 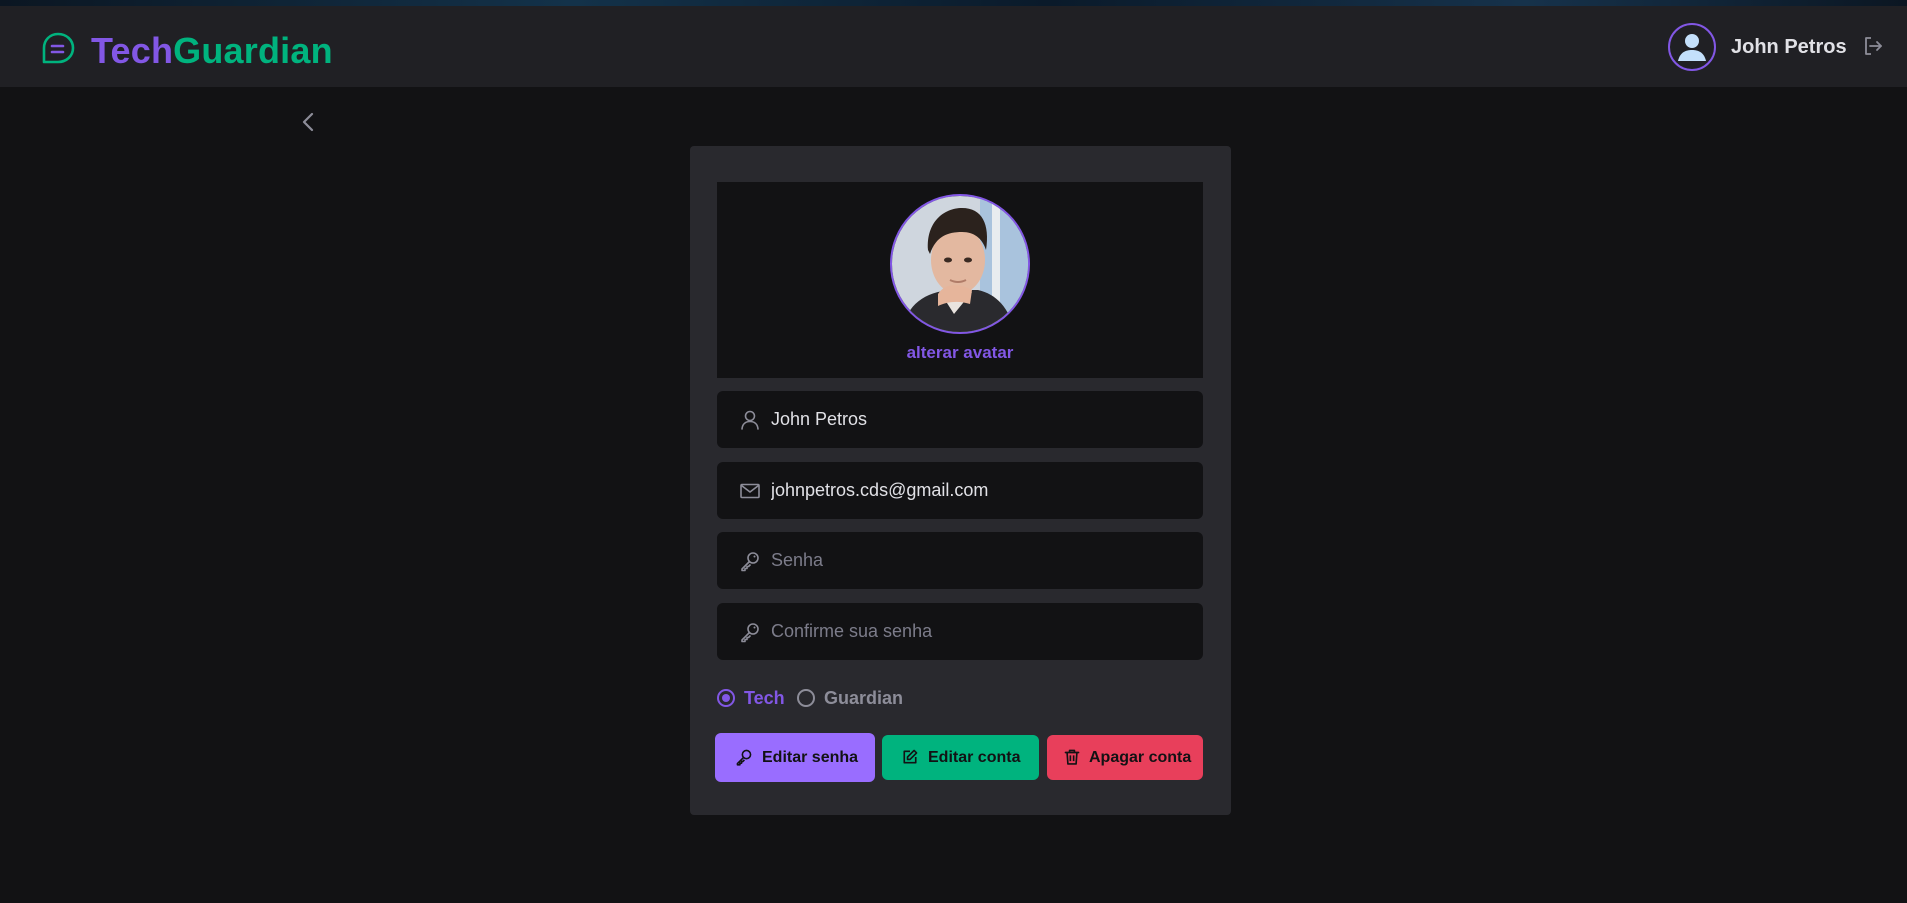 I want to click on name-input, so click(x=981, y=419).